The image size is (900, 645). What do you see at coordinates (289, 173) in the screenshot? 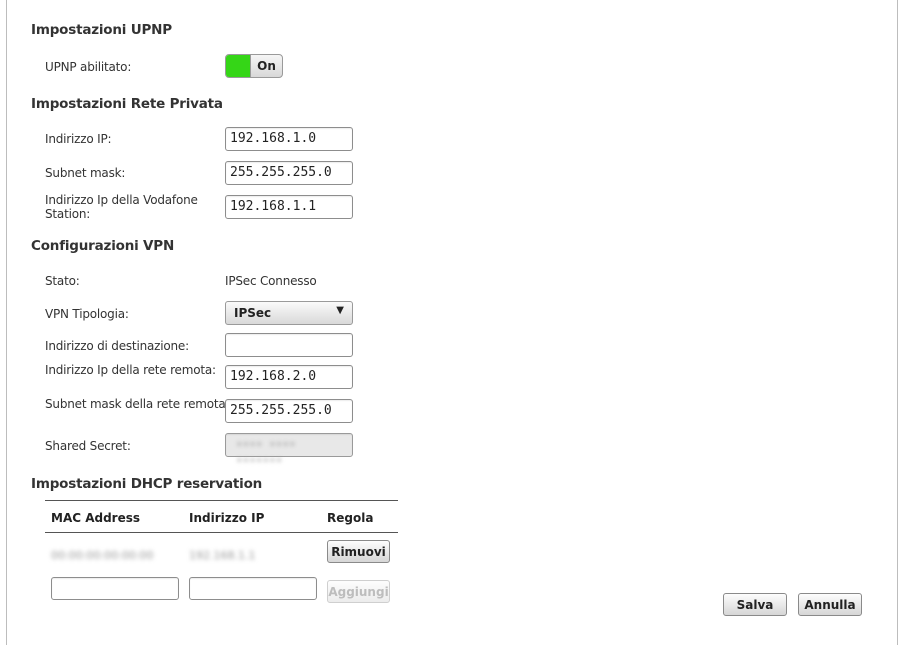
I see `subnet-mask-field: 255.255.255.0` at bounding box center [289, 173].